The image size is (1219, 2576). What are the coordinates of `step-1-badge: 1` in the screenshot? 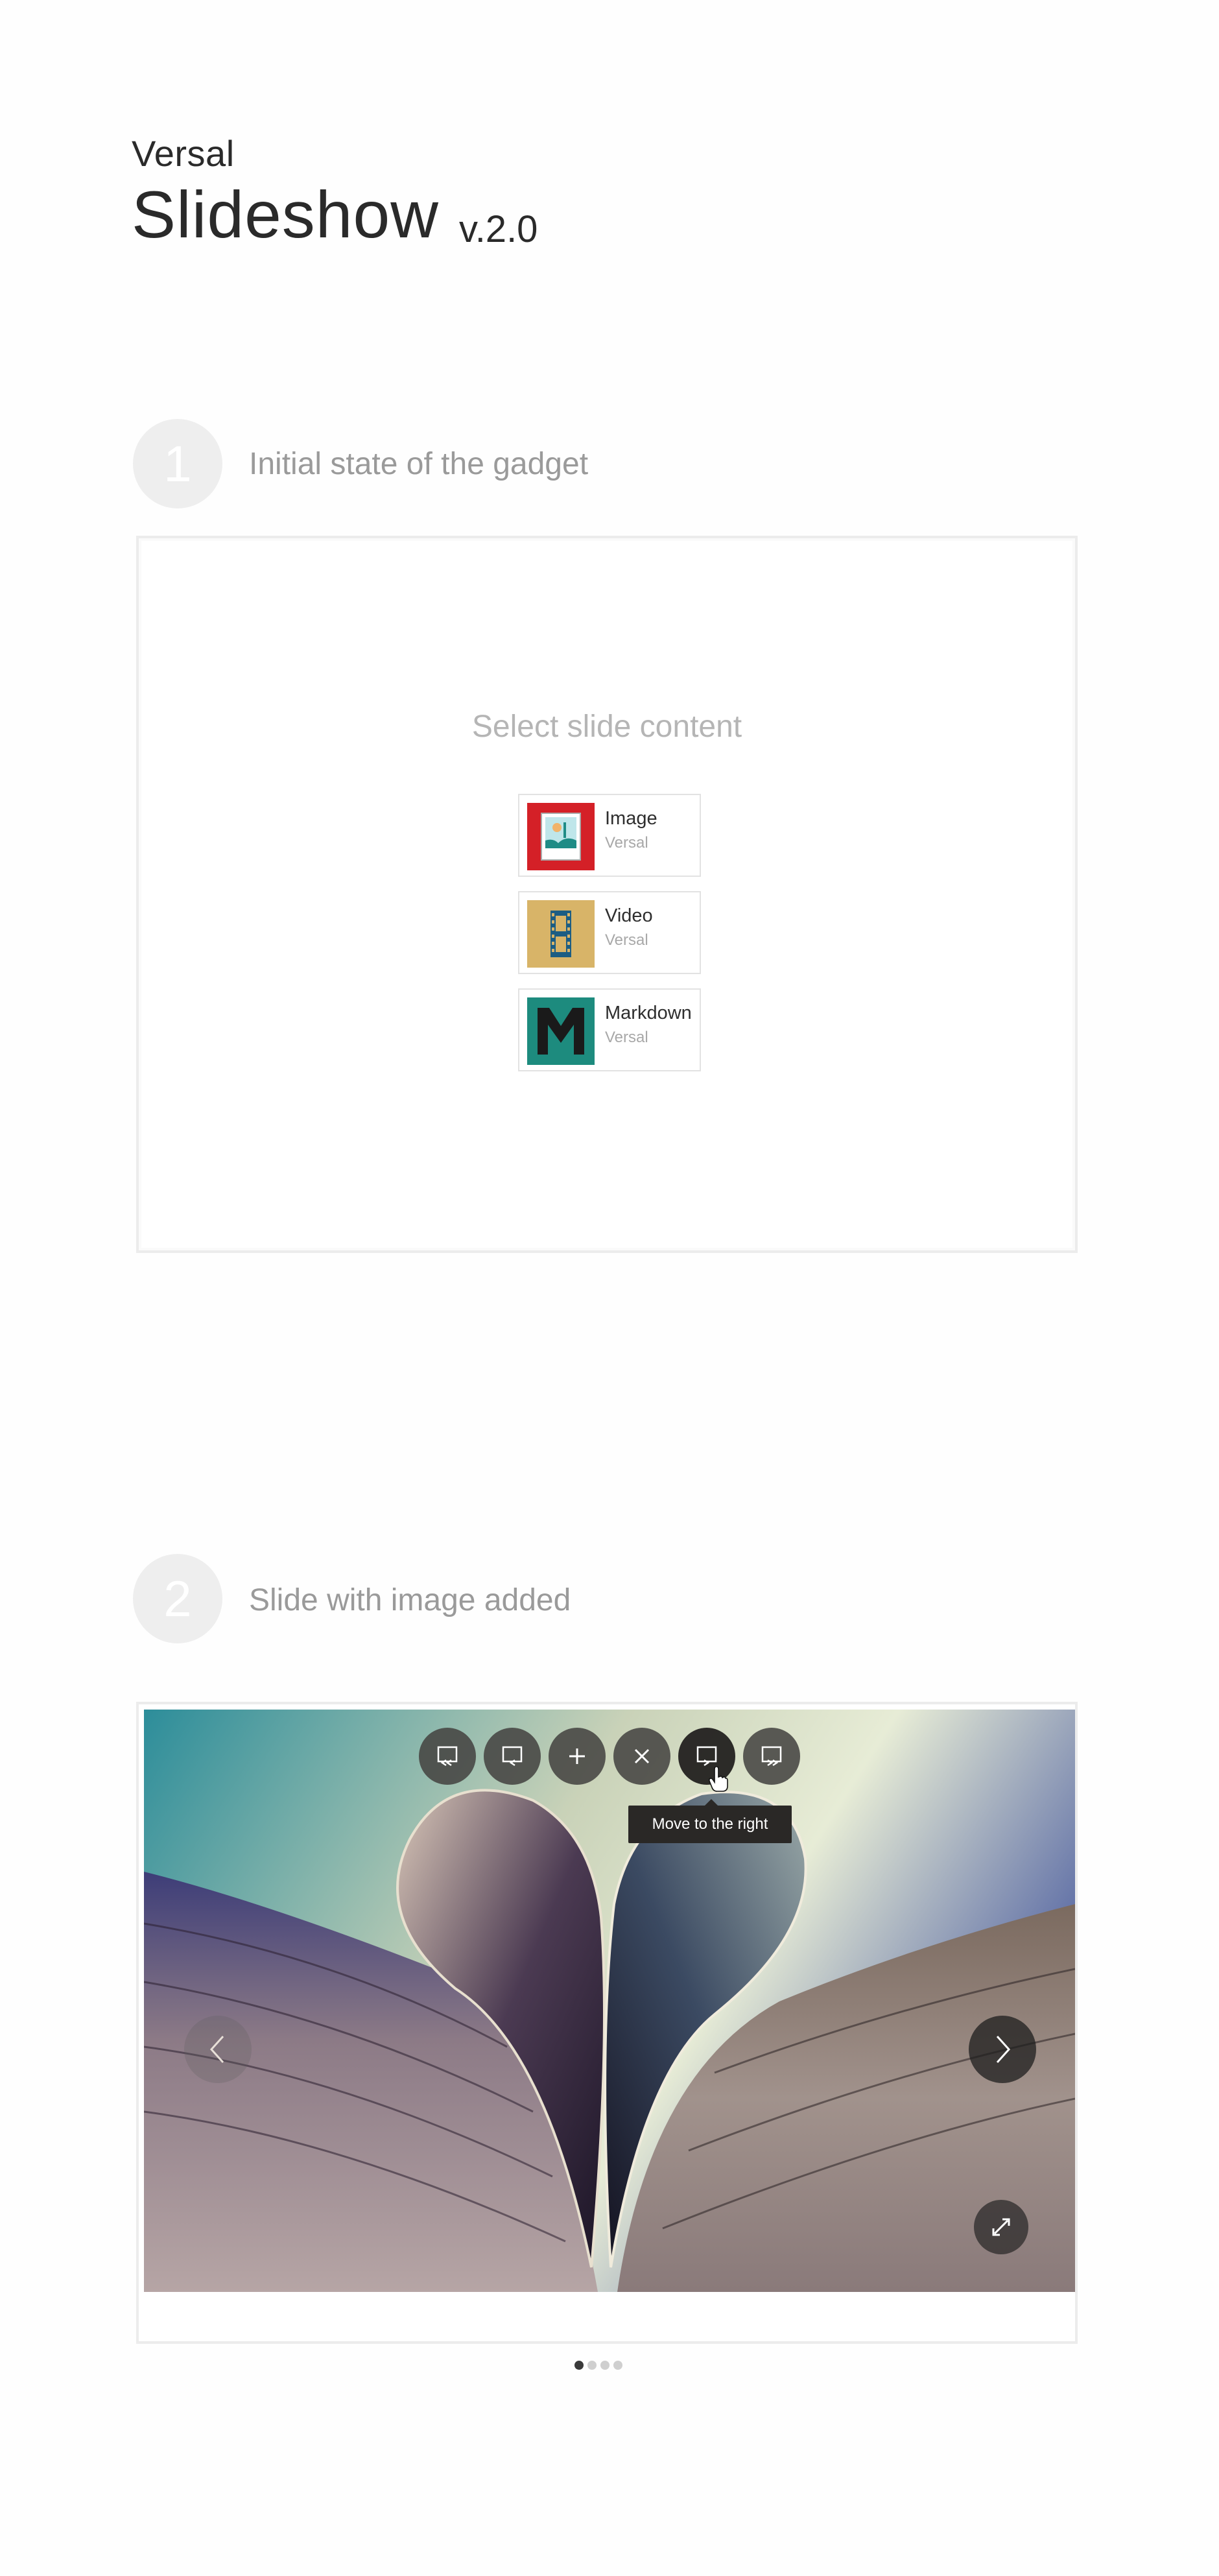 It's located at (177, 463).